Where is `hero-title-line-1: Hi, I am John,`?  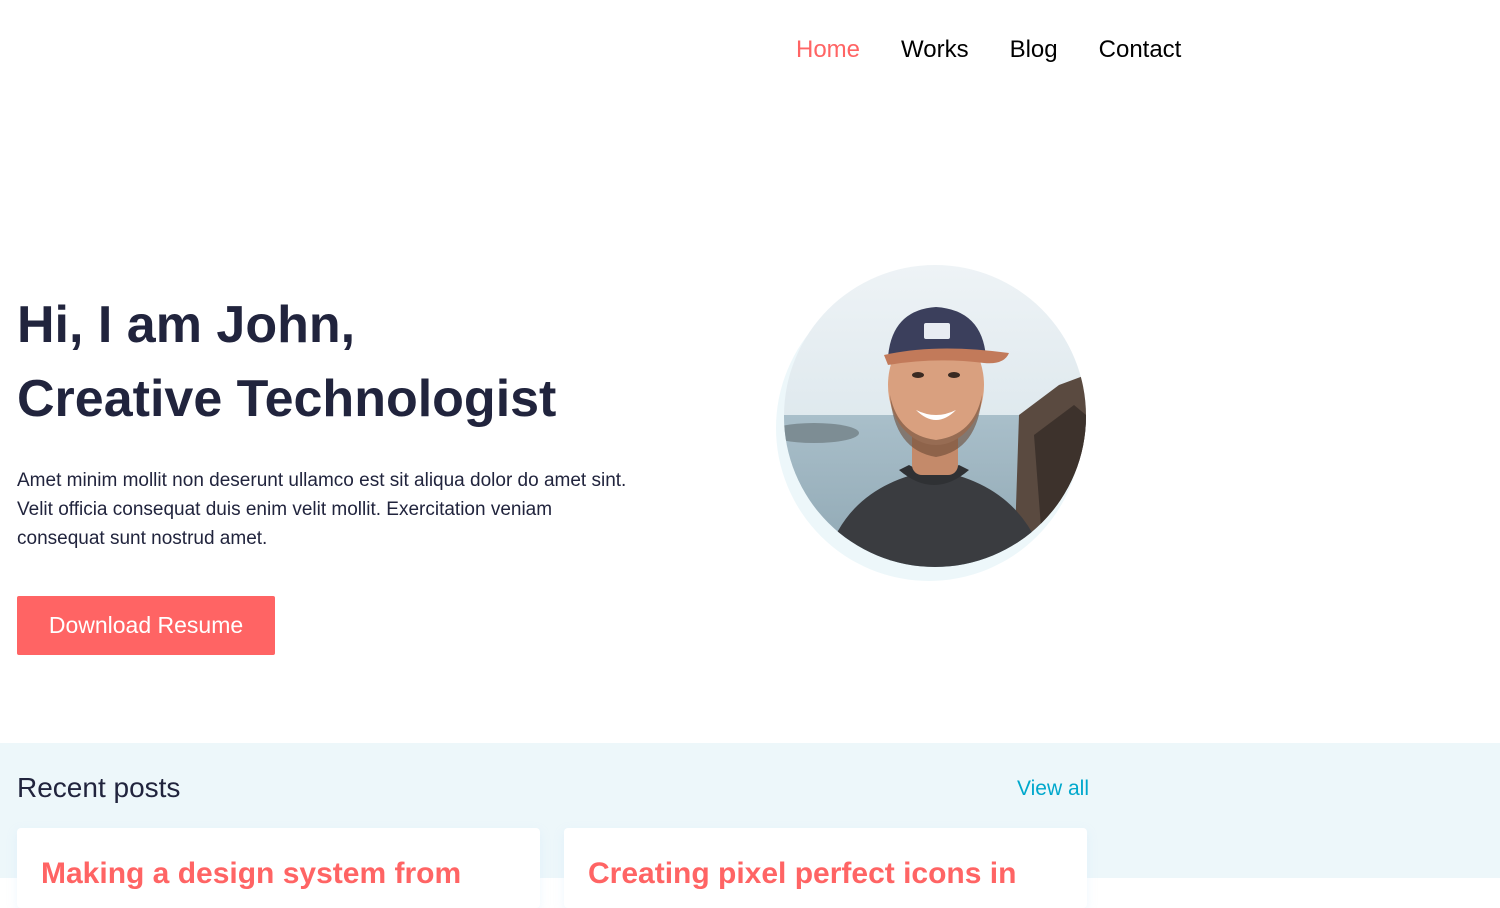
hero-title-line-1: Hi, I am John, is located at coordinates (186, 325).